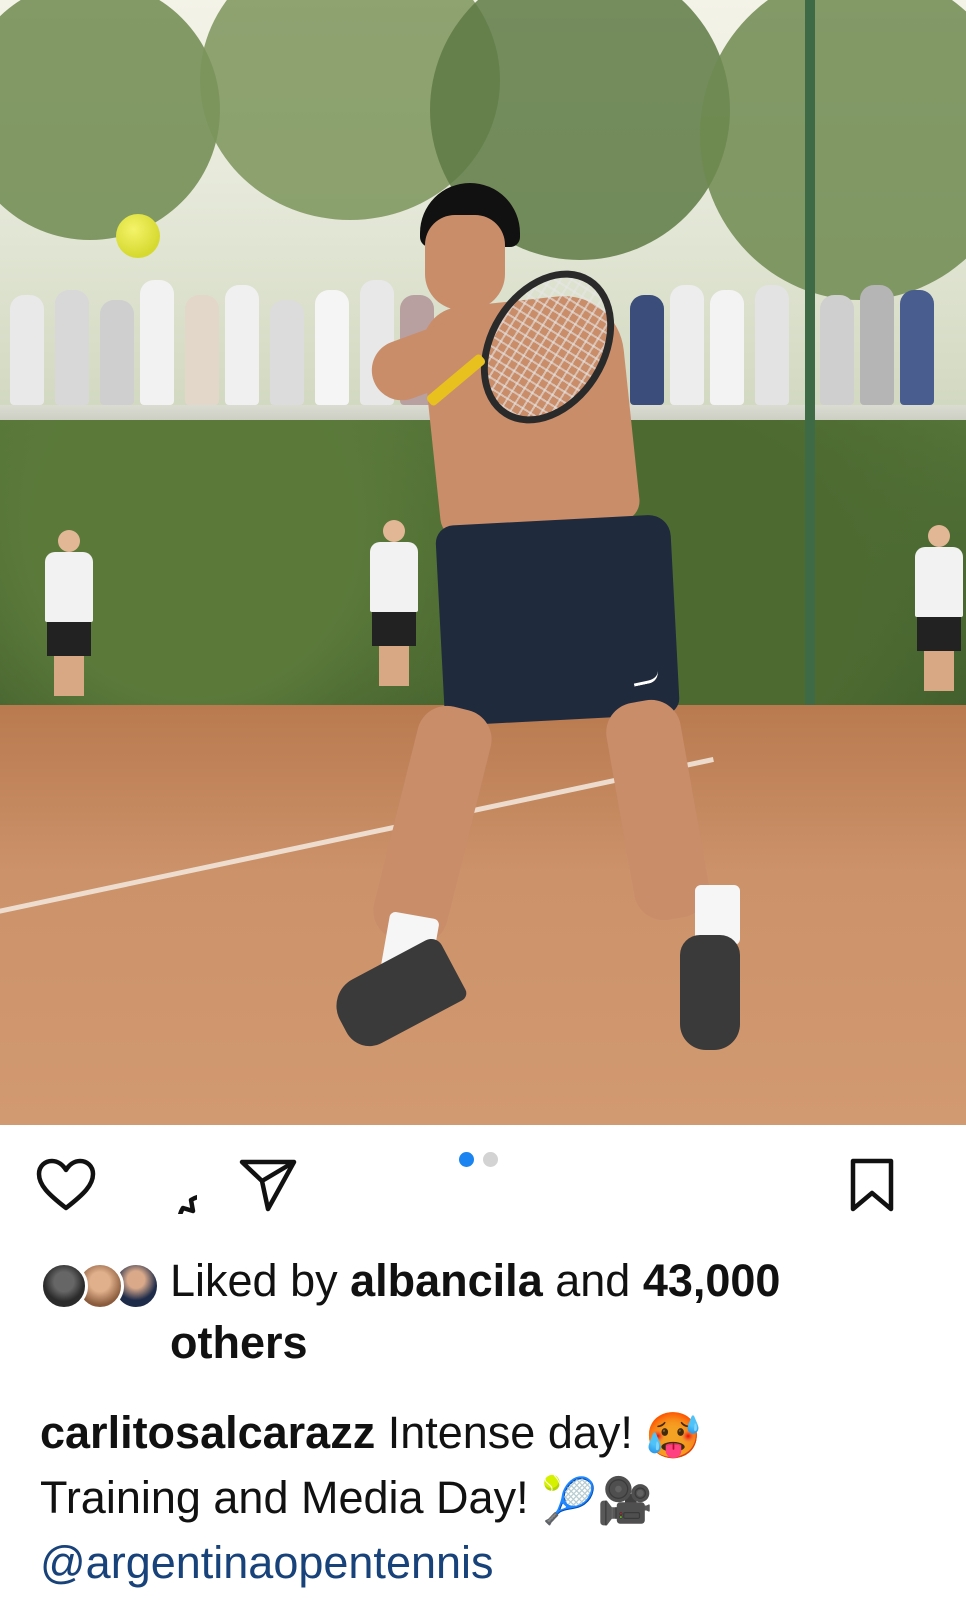 Image resolution: width=966 pixels, height=1600 pixels. What do you see at coordinates (478, 1159) in the screenshot?
I see `carousel-indicator` at bounding box center [478, 1159].